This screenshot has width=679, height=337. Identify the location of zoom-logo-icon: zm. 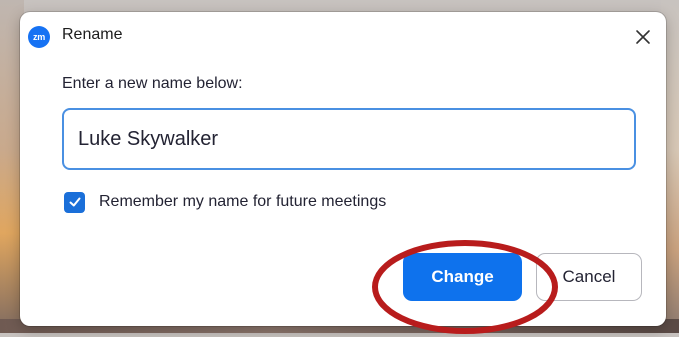
(39, 37).